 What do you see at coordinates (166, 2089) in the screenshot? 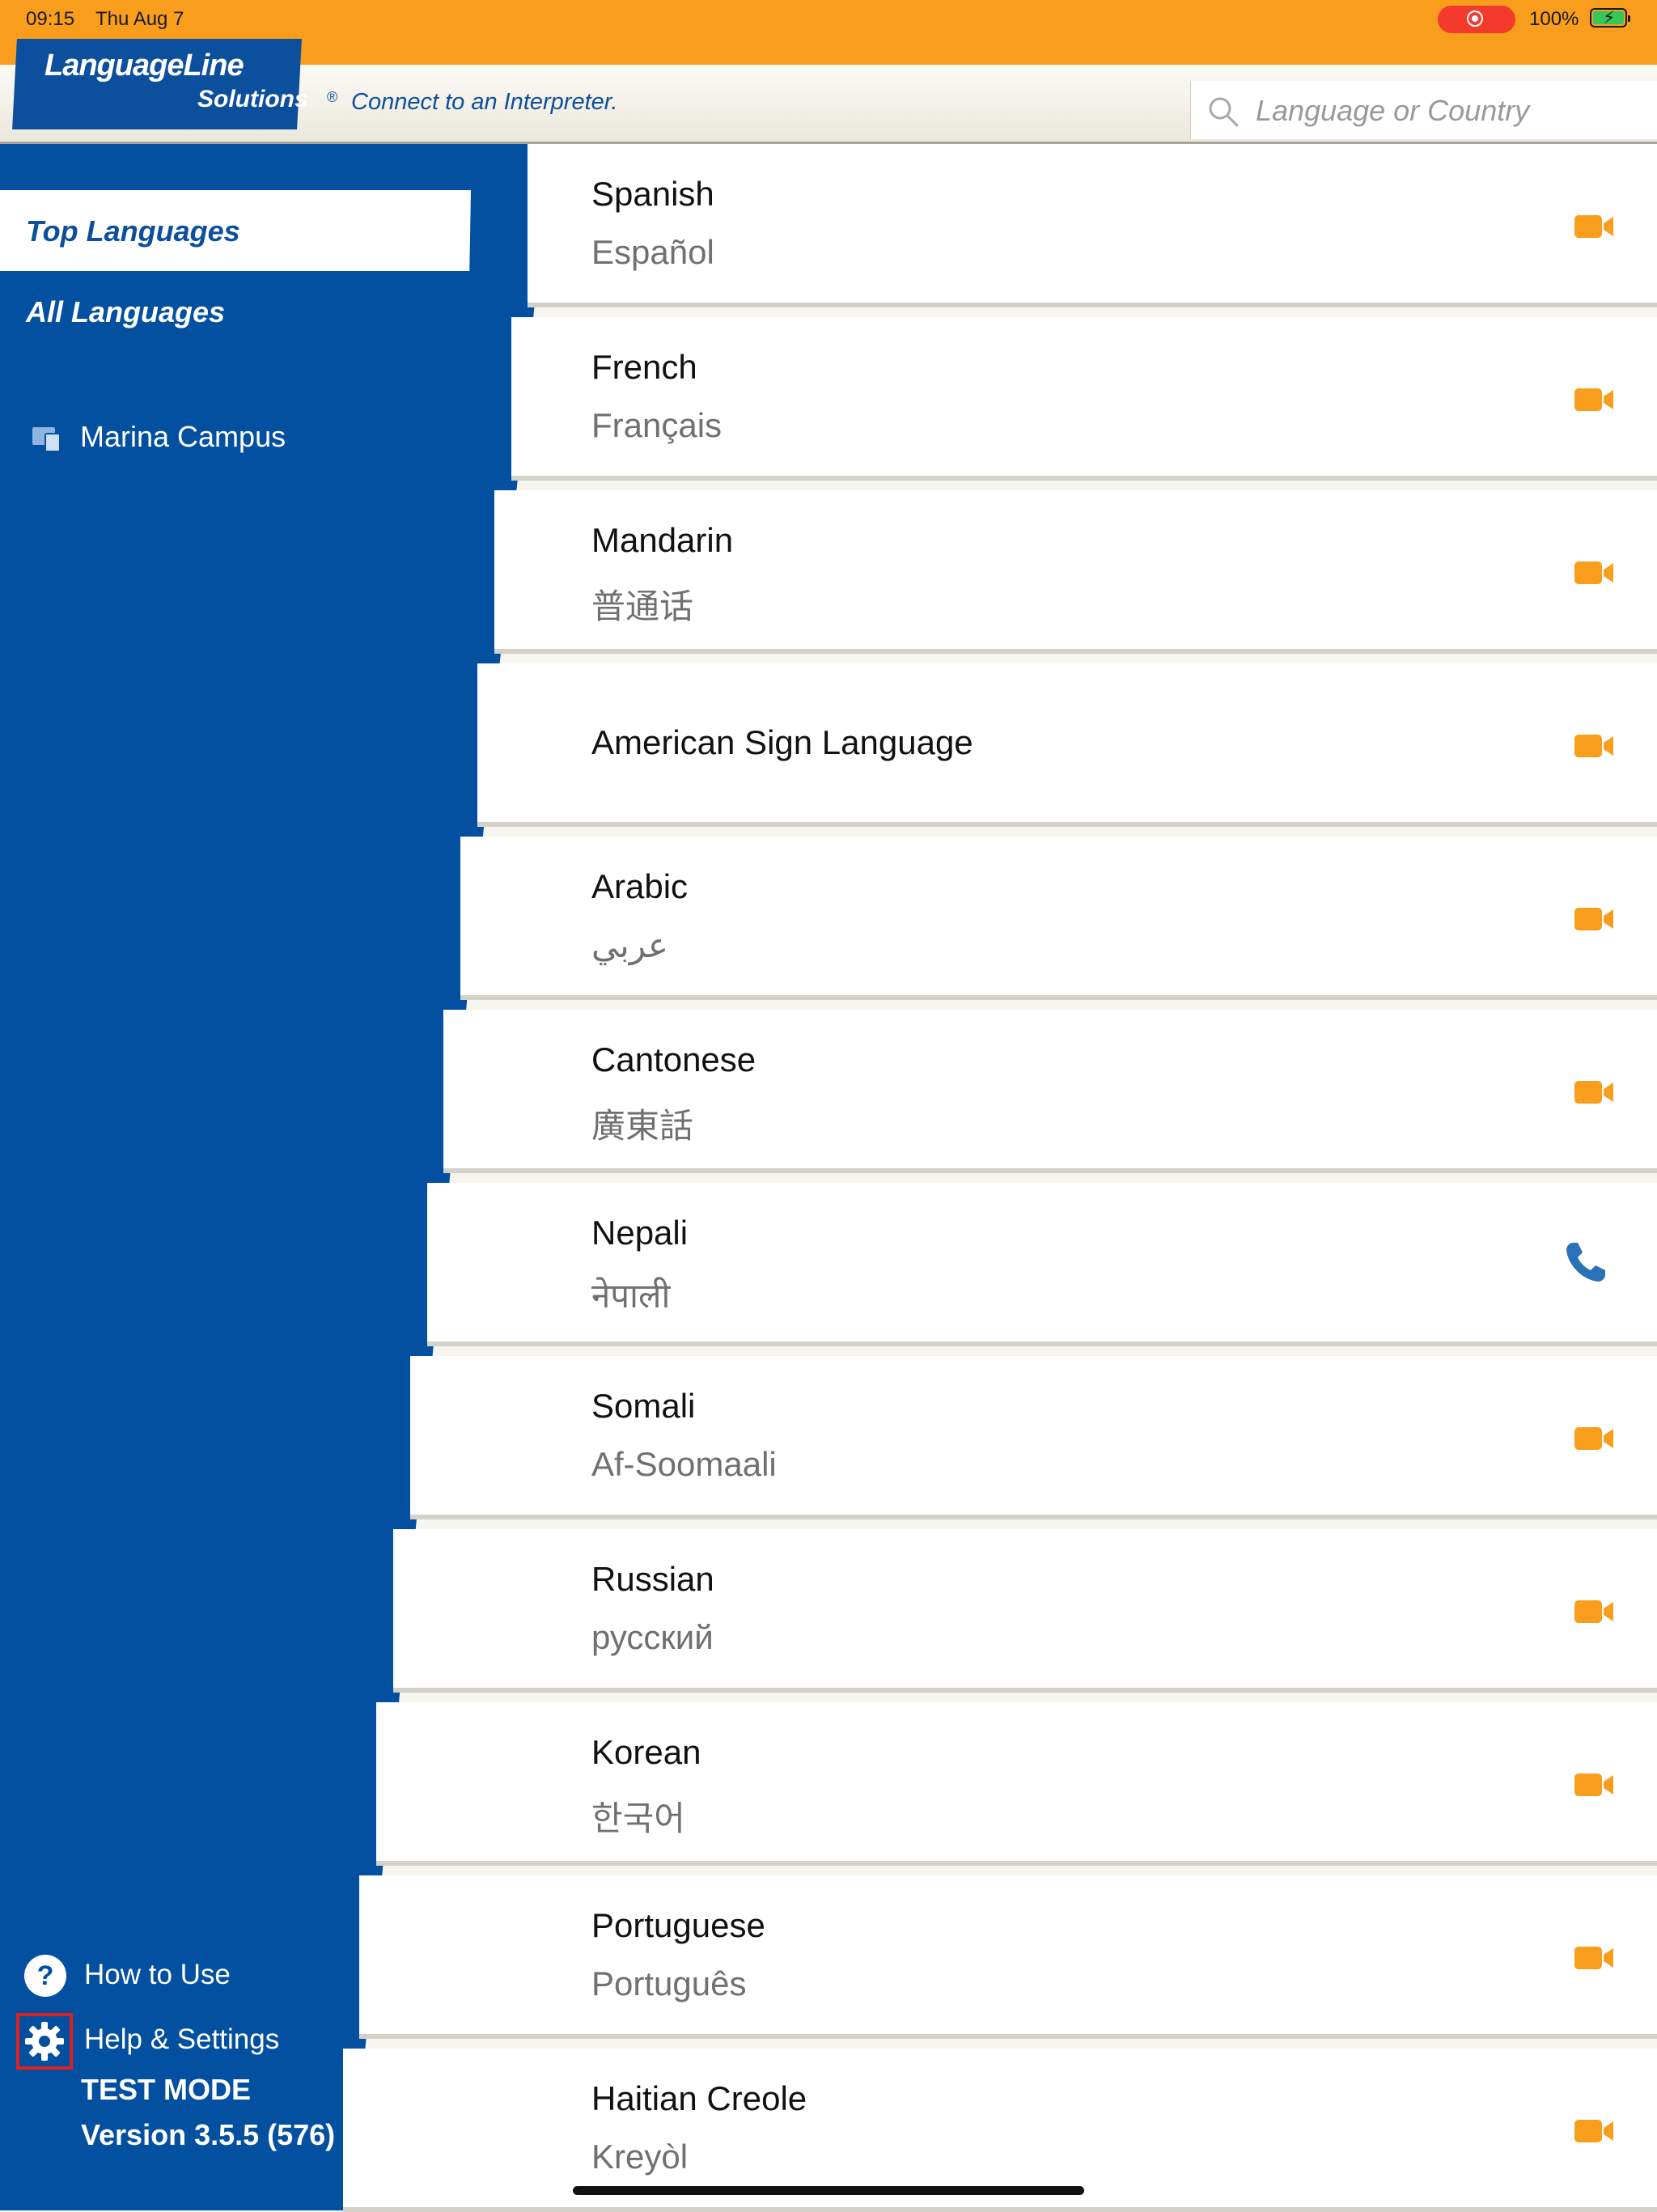
I see `test-mode-label: TEST MODE` at bounding box center [166, 2089].